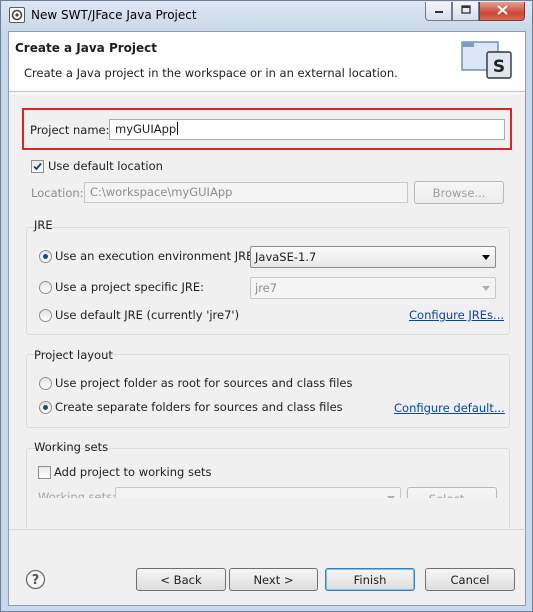  I want to click on window-title: New SWT/JFace Java Project, so click(114, 15).